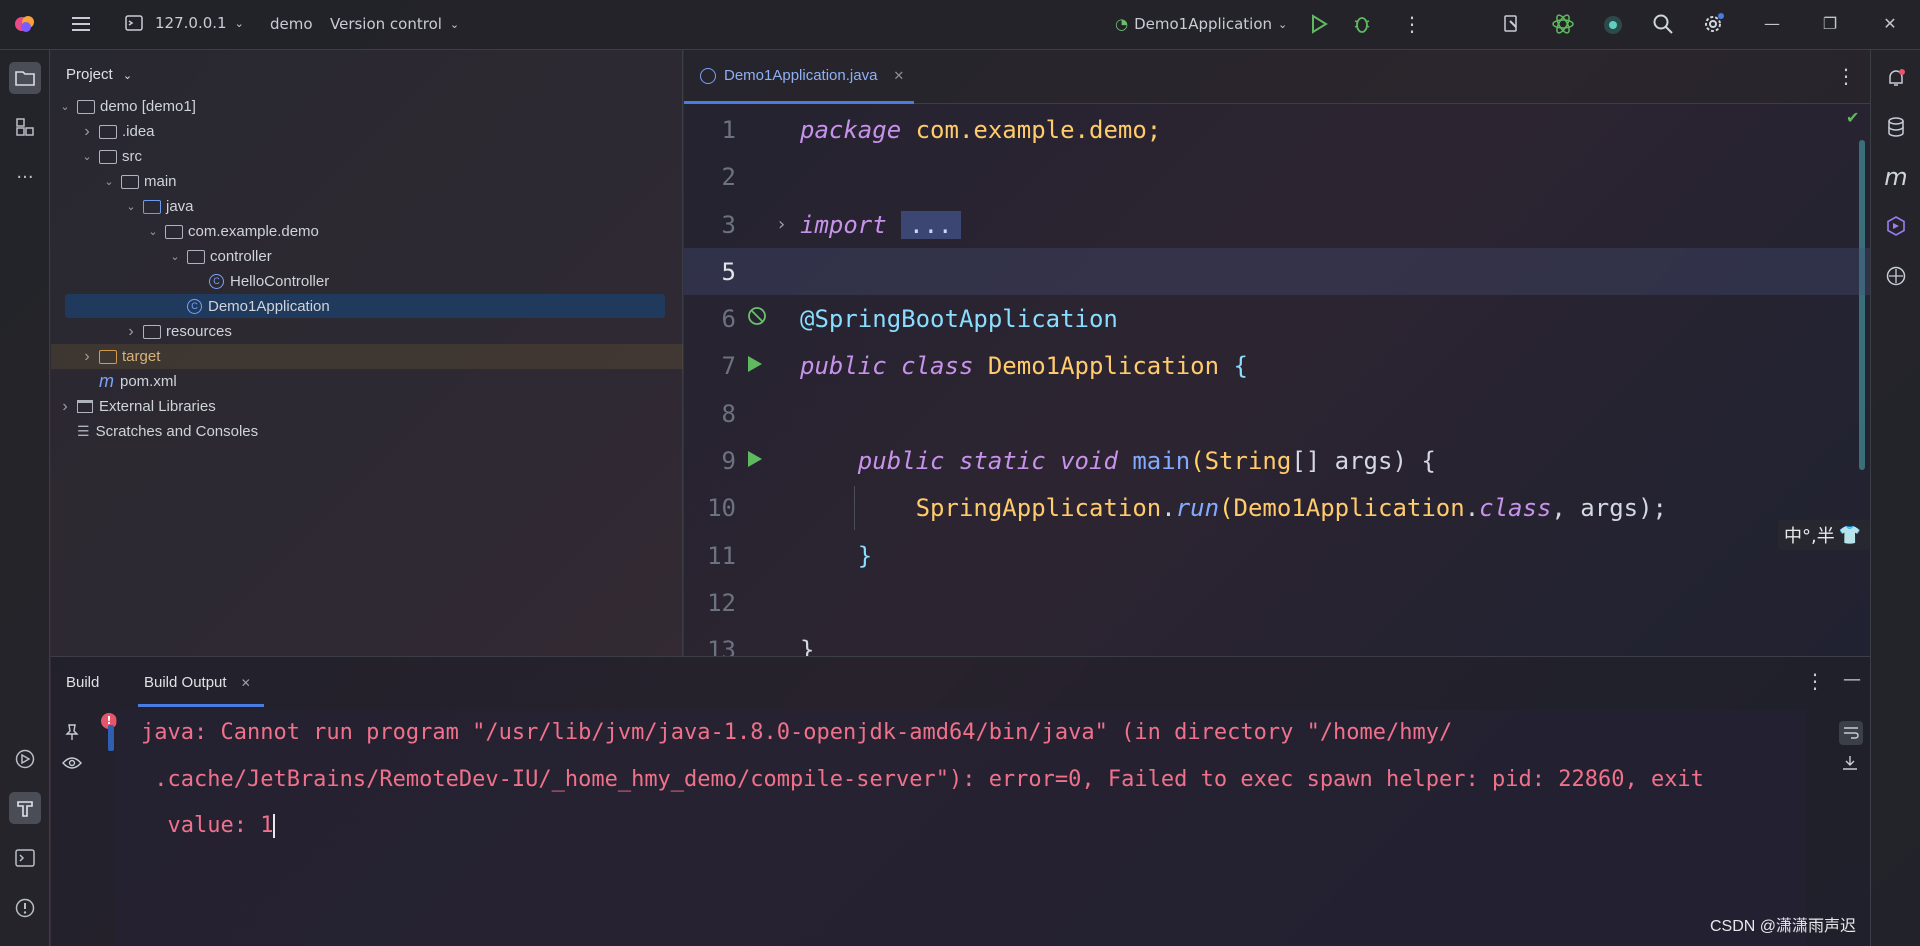 The image size is (1920, 946). I want to click on maven-icon: m, so click(1896, 177).